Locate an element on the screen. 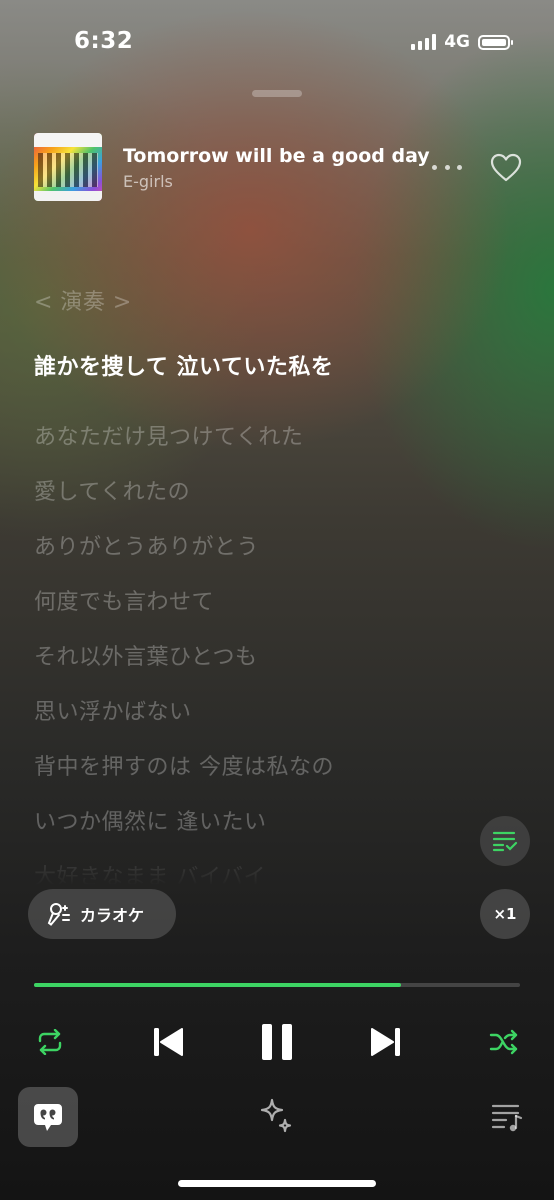 This screenshot has width=554, height=1200. playback-speed-button: ×1 is located at coordinates (505, 914).